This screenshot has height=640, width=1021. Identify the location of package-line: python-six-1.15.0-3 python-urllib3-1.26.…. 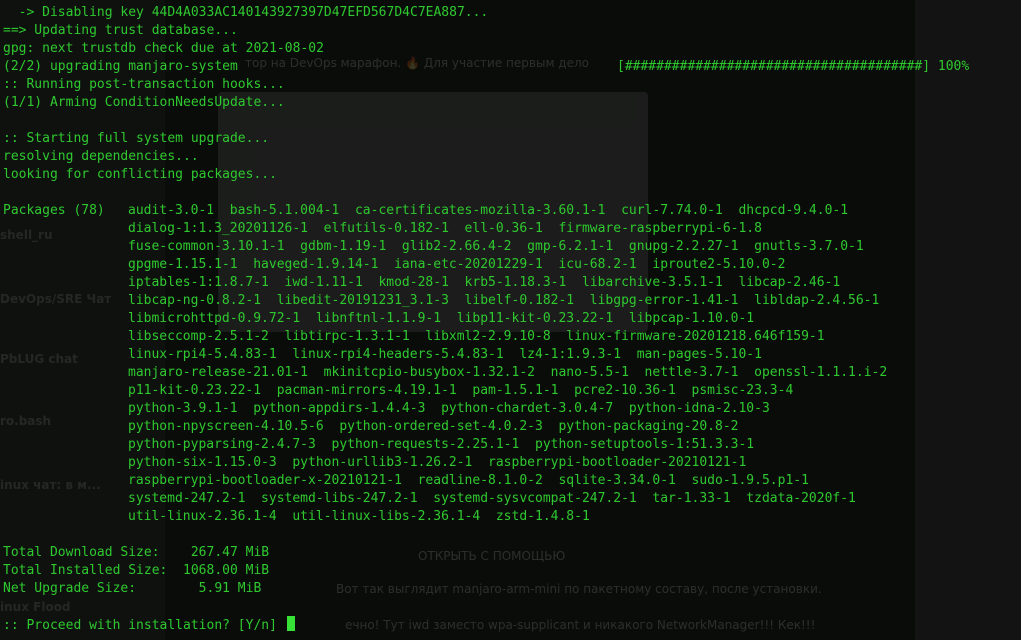
(437, 462).